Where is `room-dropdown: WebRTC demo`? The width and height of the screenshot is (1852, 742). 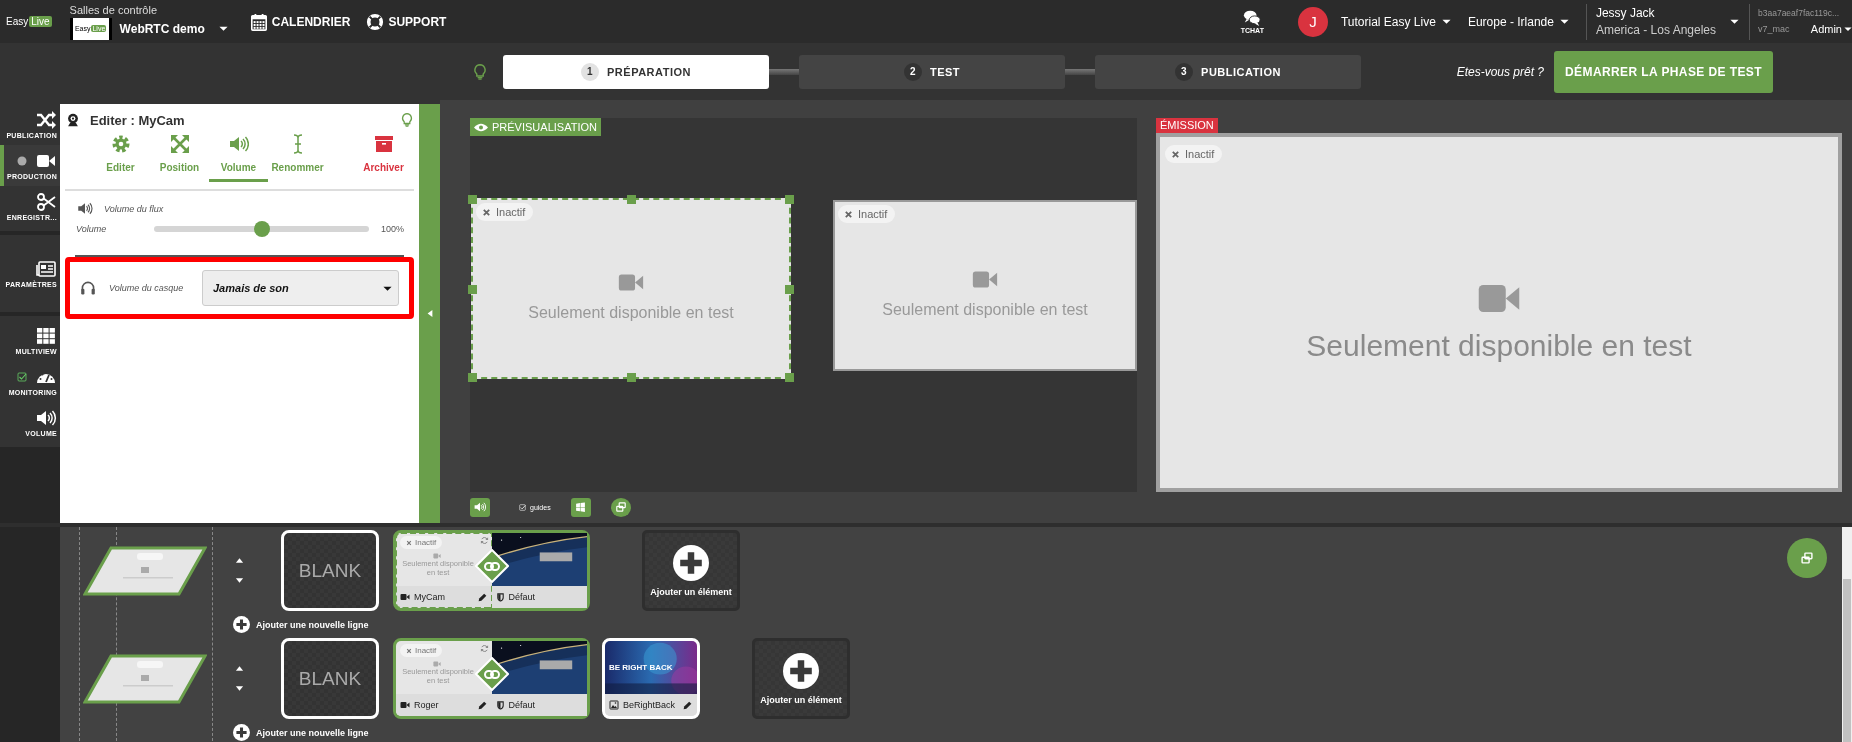
room-dropdown: WebRTC demo is located at coordinates (173, 28).